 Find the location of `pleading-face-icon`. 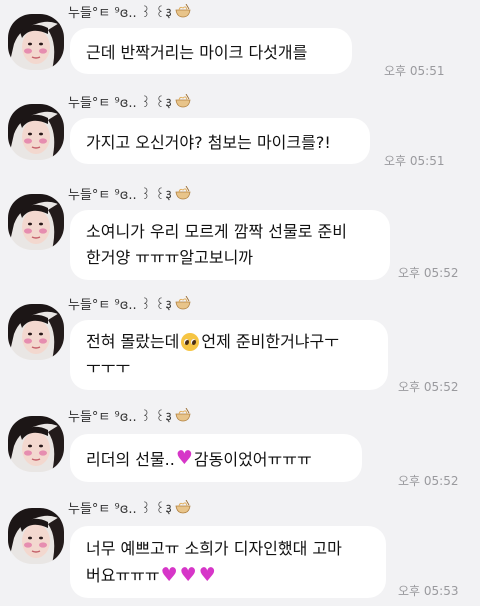

pleading-face-icon is located at coordinates (190, 342).